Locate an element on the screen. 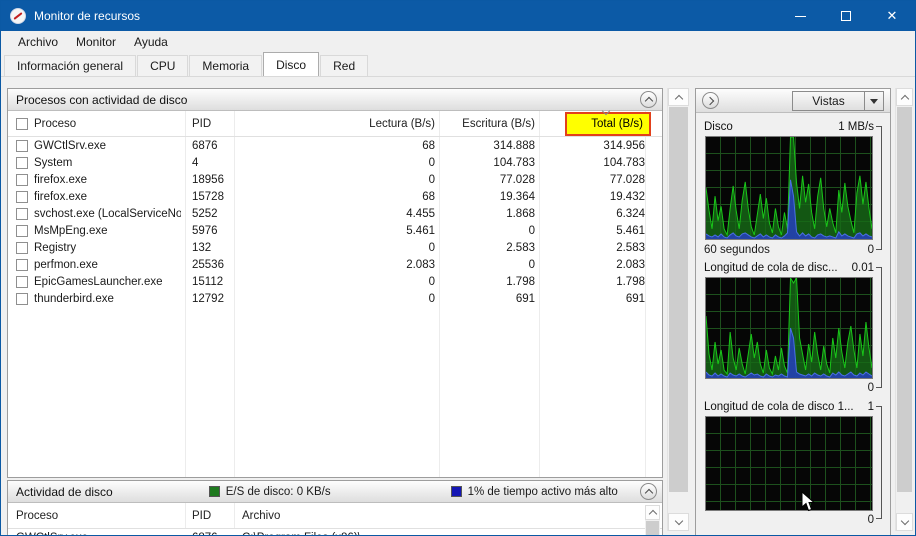 This screenshot has width=916, height=536. chart-disco-xlabel: 60 segundos is located at coordinates (737, 249).